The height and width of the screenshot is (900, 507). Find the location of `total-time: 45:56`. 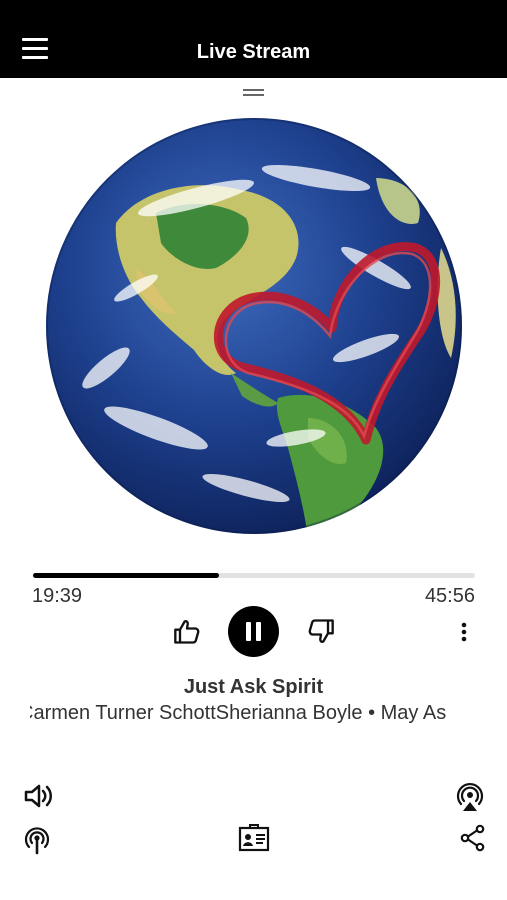

total-time: 45:56 is located at coordinates (449, 596).